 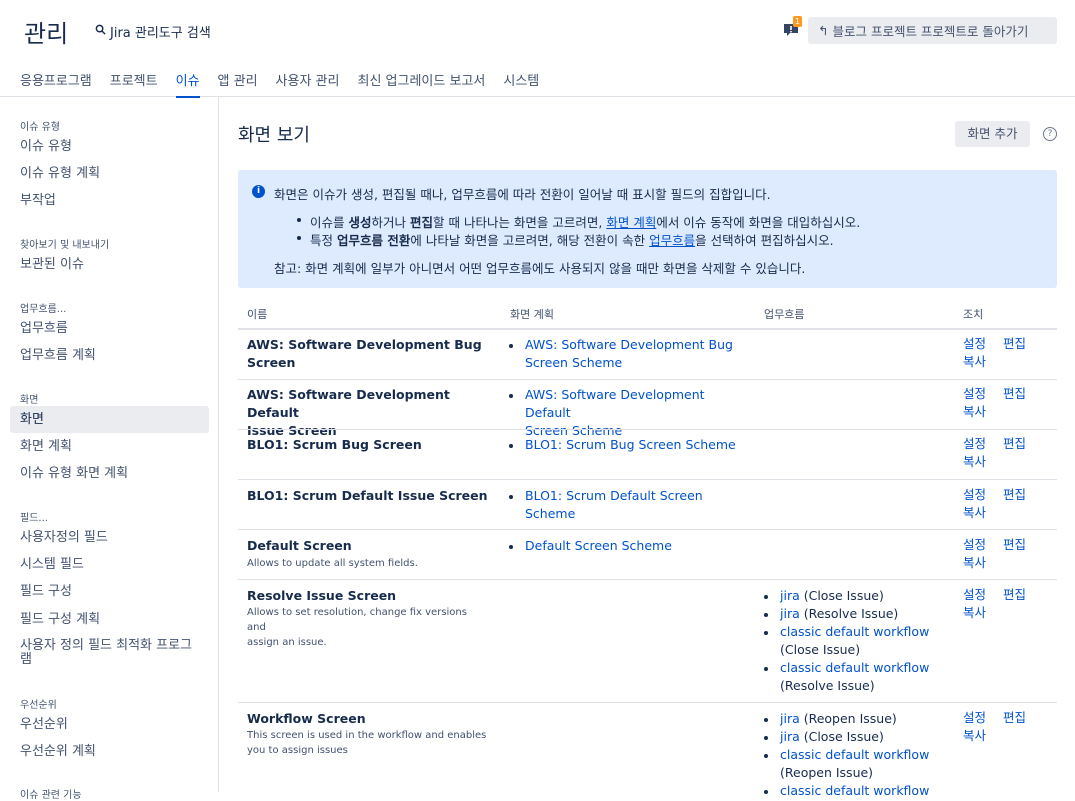 What do you see at coordinates (56, 84) in the screenshot?
I see `tab-applications: 응용프로그램` at bounding box center [56, 84].